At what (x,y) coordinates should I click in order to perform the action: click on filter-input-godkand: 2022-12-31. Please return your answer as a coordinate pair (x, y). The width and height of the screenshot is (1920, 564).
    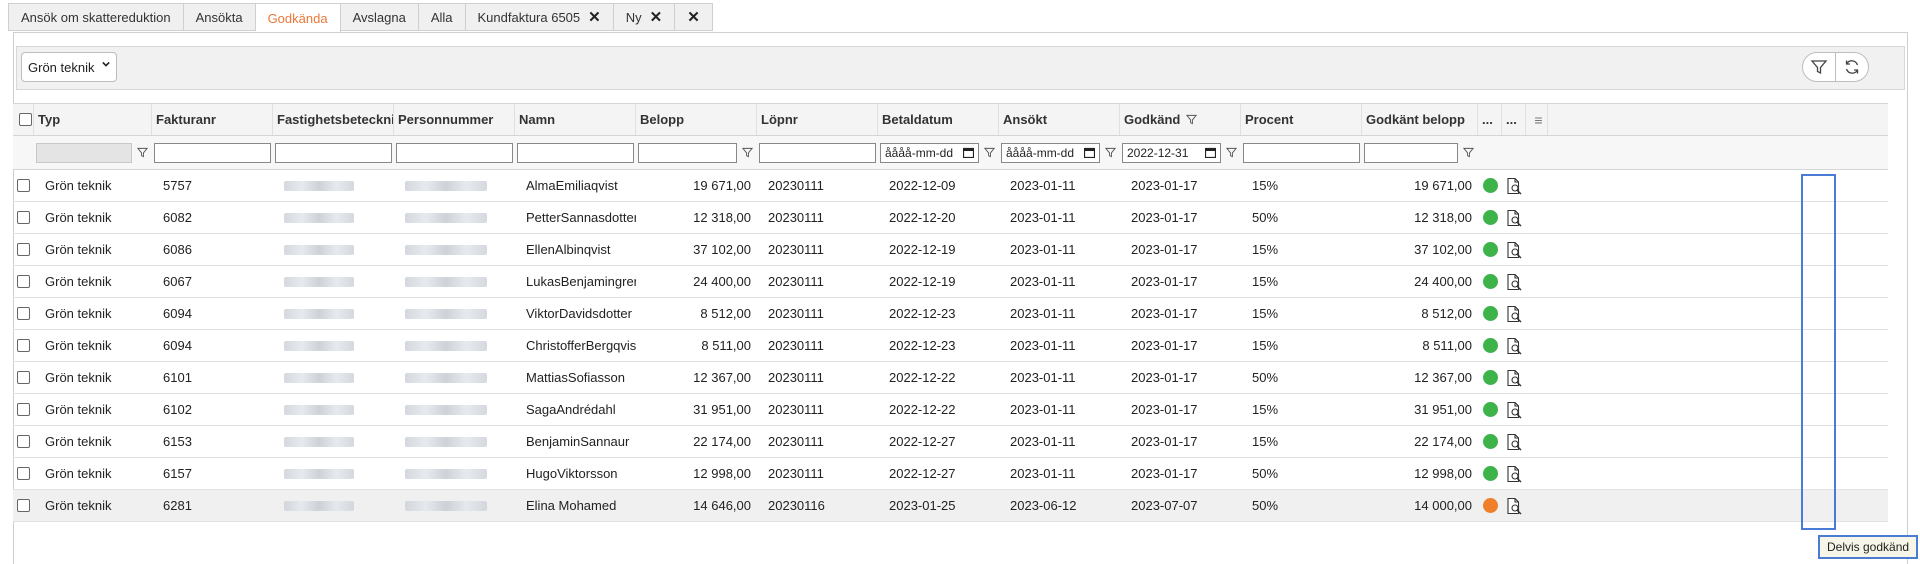
    Looking at the image, I should click on (1171, 152).